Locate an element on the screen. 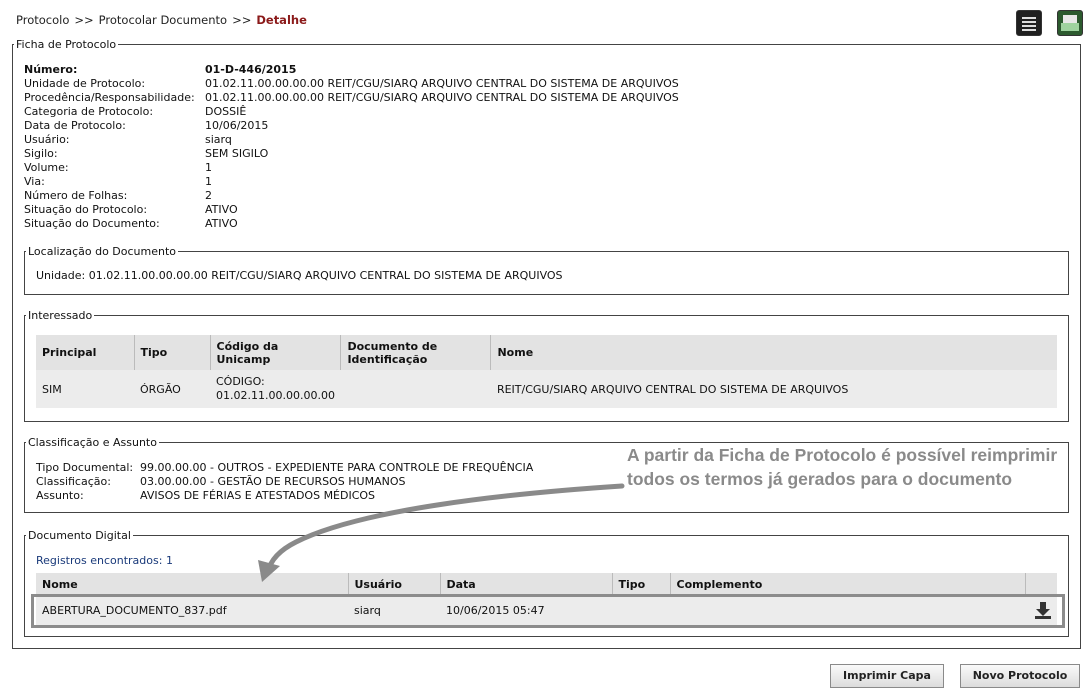  novo-protocolo-button: Novo Protocolo is located at coordinates (1020, 676).